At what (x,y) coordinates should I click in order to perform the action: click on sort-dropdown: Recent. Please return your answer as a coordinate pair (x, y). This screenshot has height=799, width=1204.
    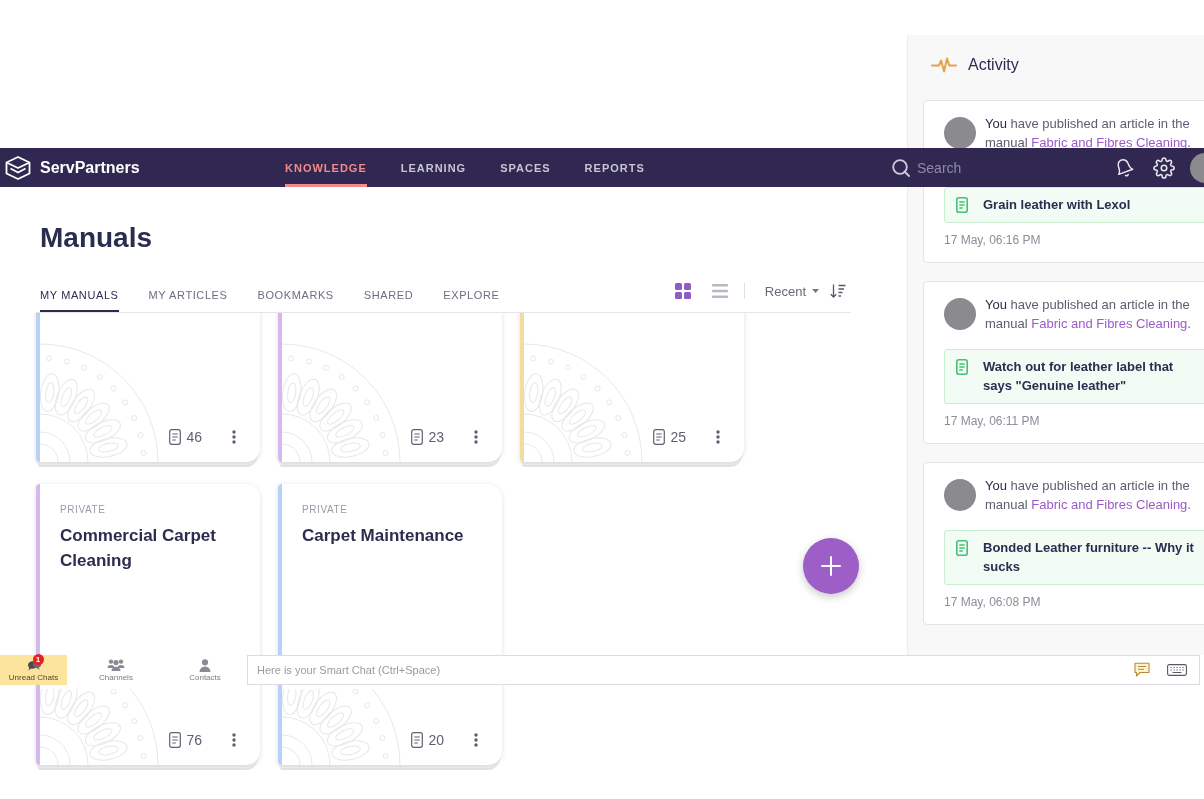
    Looking at the image, I should click on (791, 291).